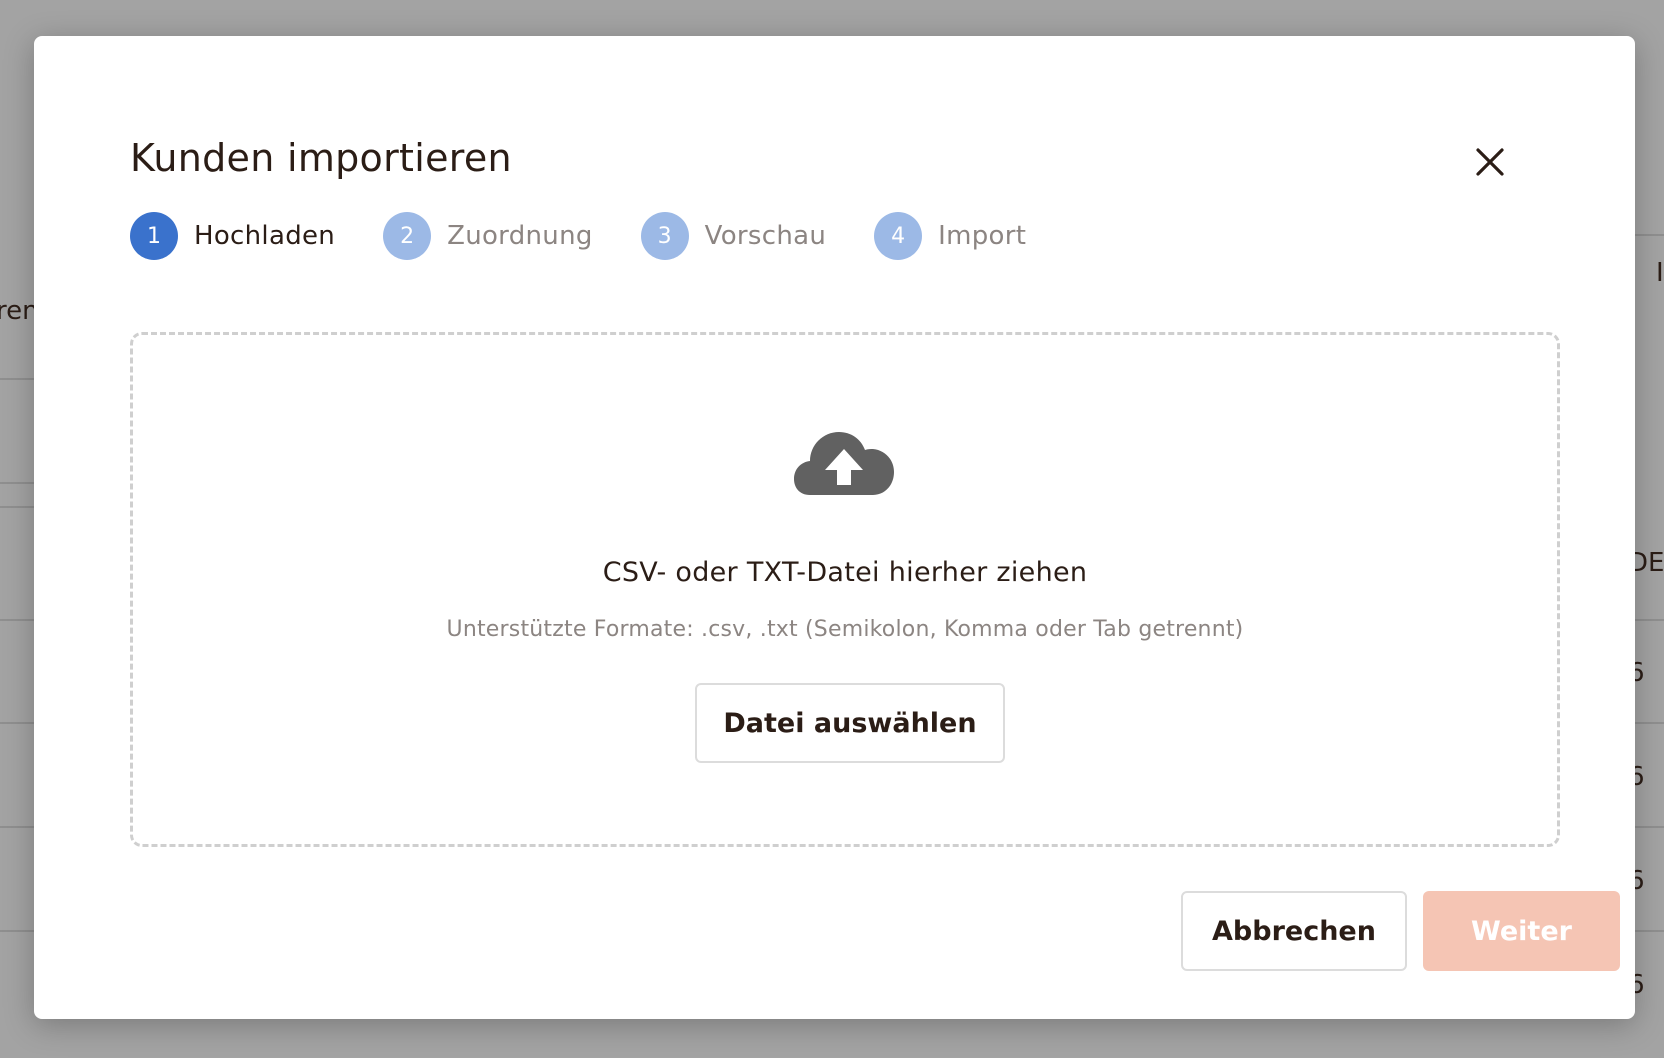  I want to click on step-mapping: 2 Zuordnung, so click(488, 236).